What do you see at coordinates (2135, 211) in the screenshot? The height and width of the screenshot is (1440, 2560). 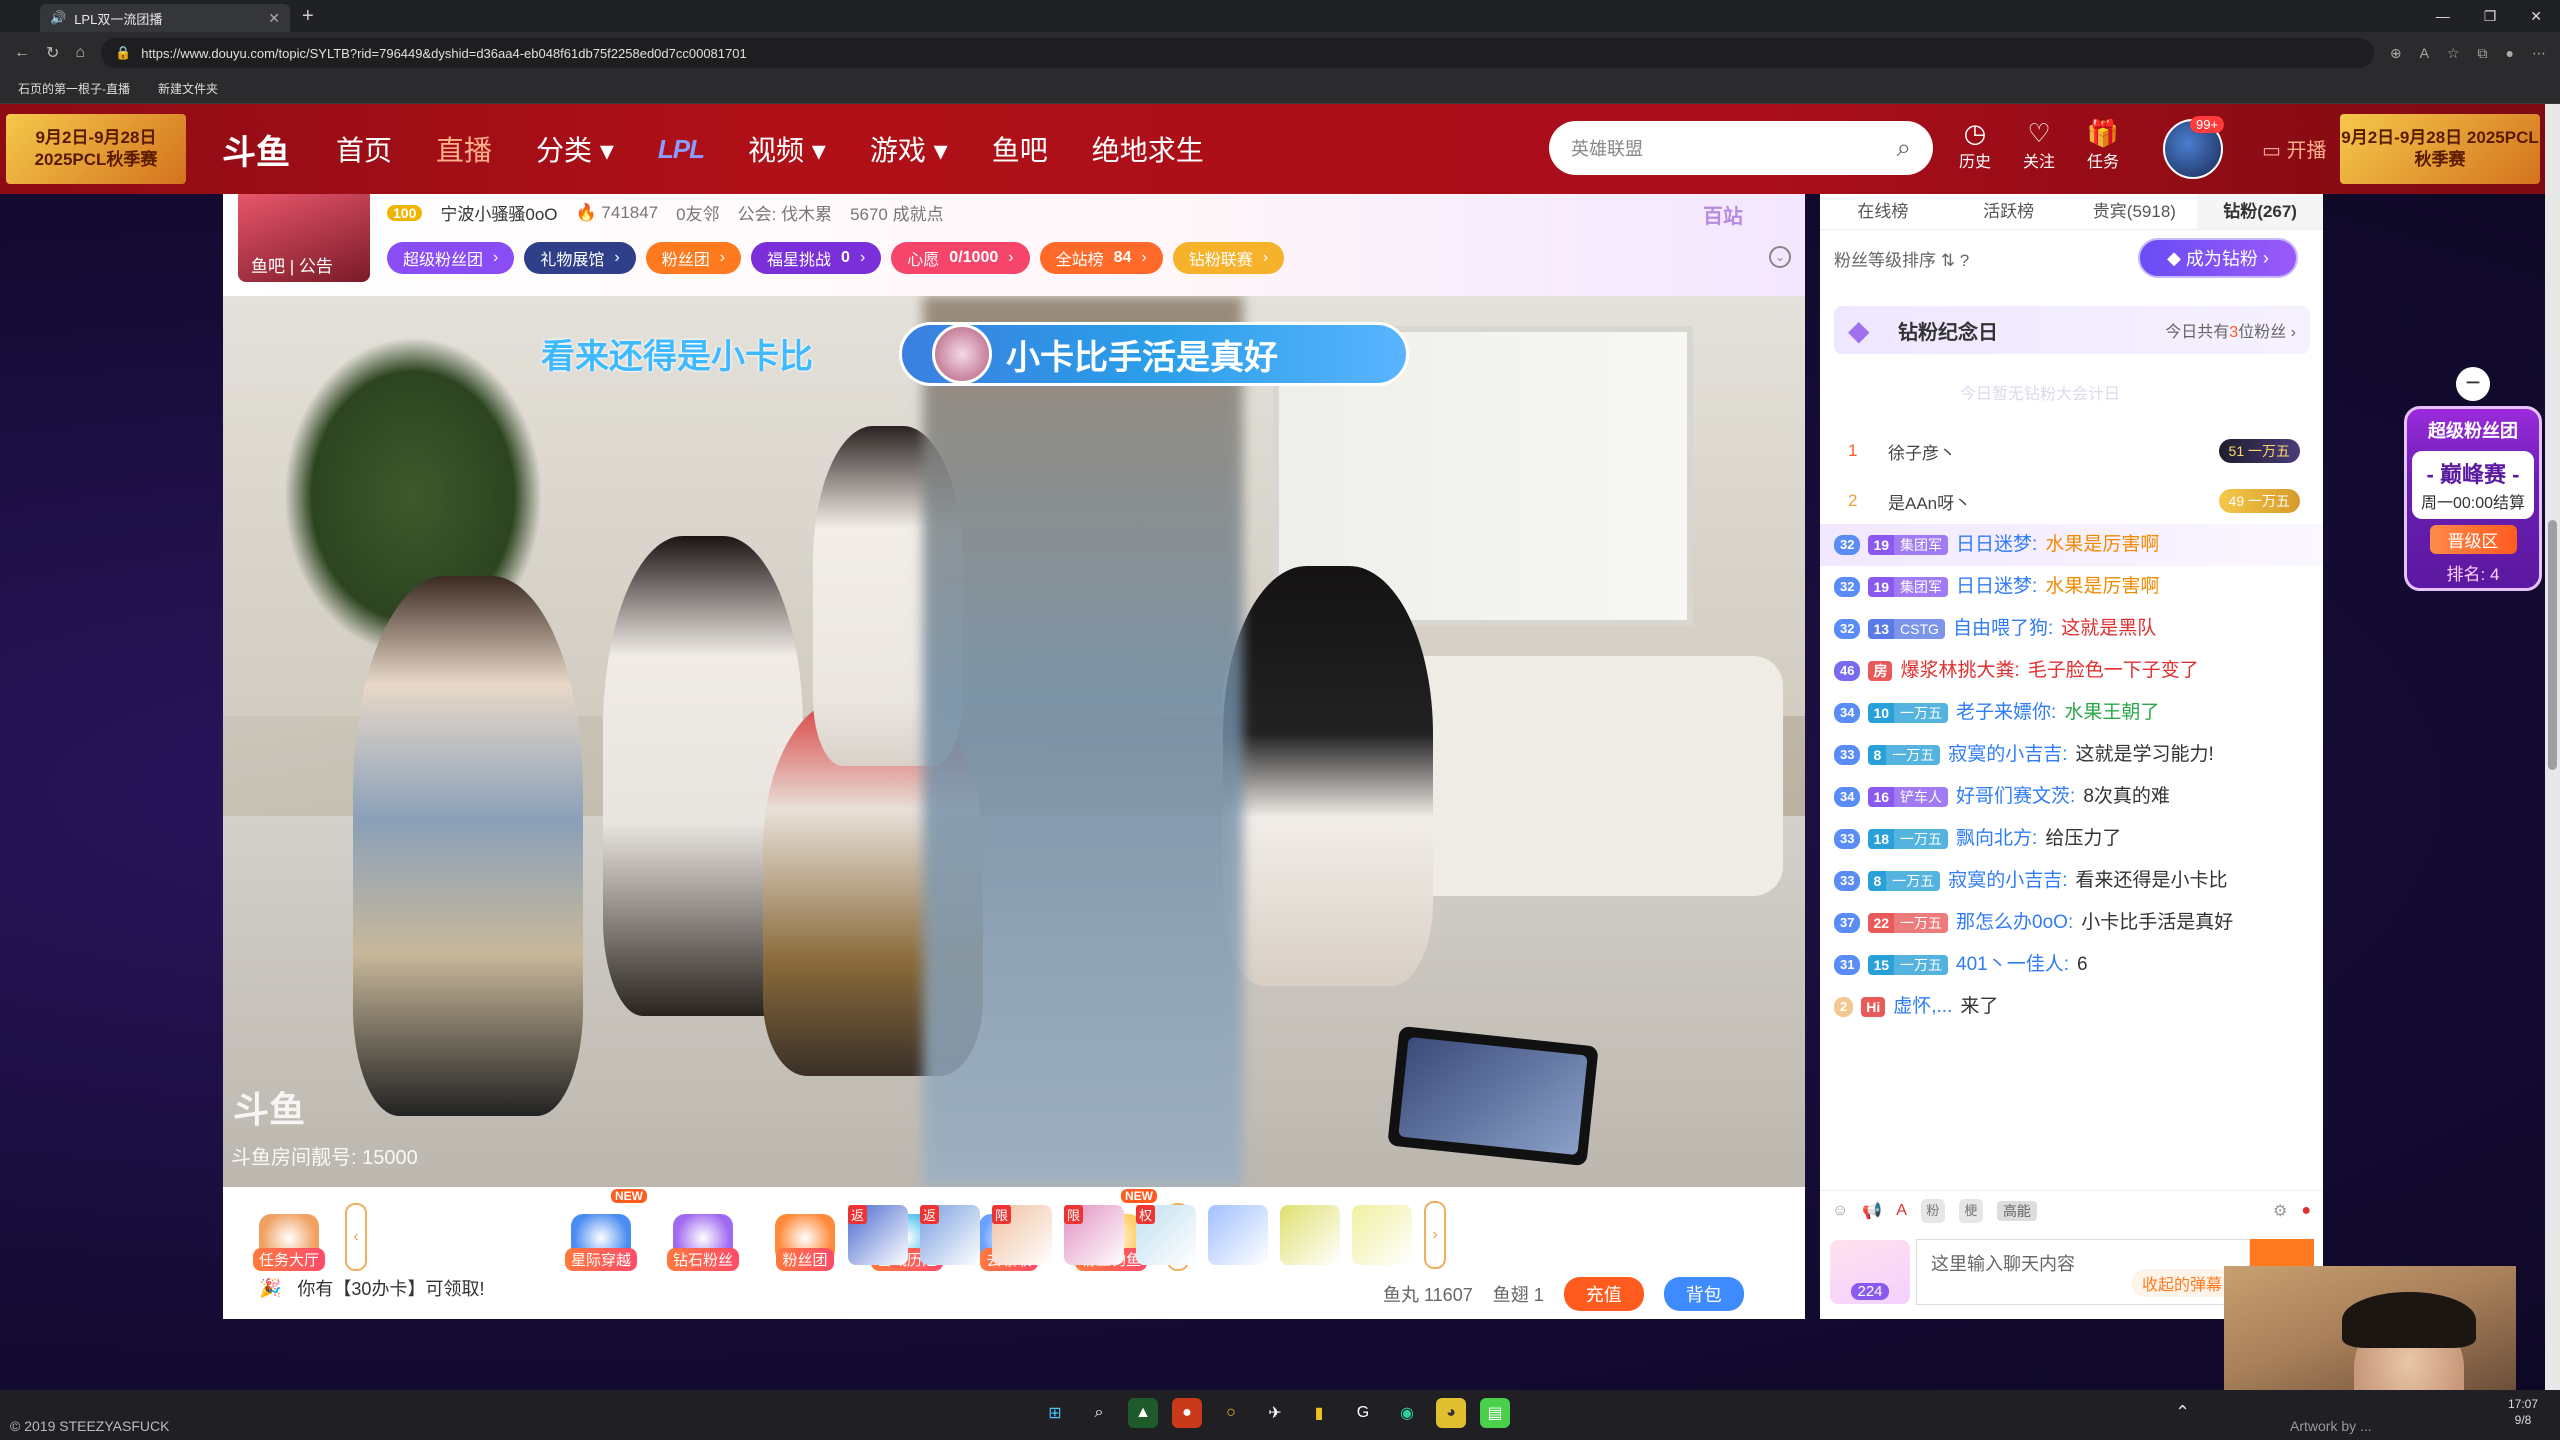 I see `tab-vip: 贵宾(5918)` at bounding box center [2135, 211].